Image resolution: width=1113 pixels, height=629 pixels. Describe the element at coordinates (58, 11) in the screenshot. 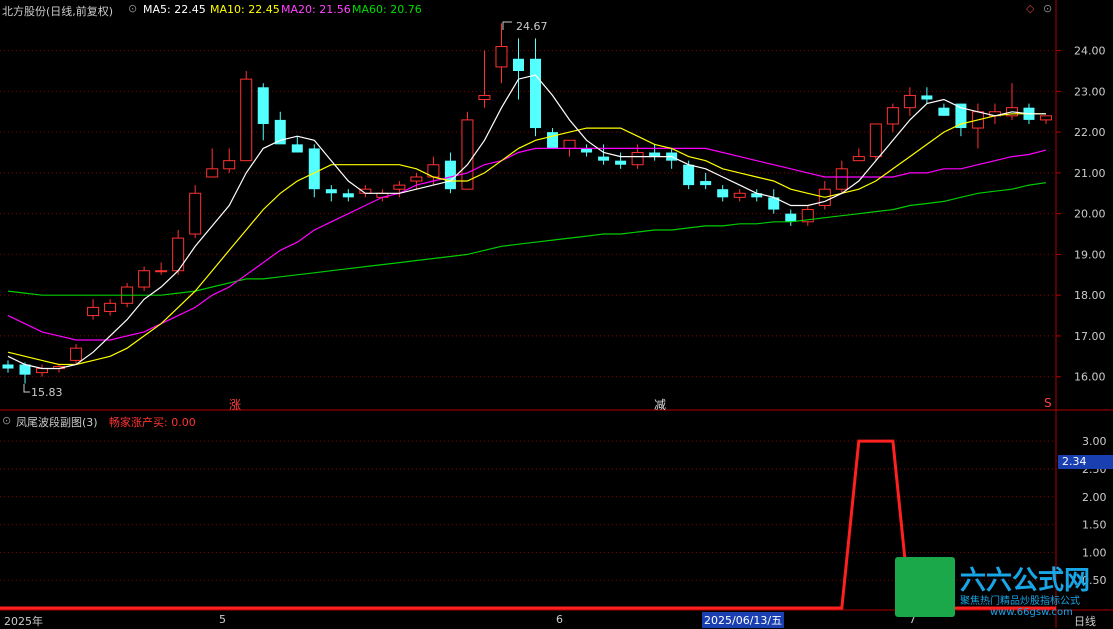

I see `stock-title: 北方股份(日线,前复权)` at that location.